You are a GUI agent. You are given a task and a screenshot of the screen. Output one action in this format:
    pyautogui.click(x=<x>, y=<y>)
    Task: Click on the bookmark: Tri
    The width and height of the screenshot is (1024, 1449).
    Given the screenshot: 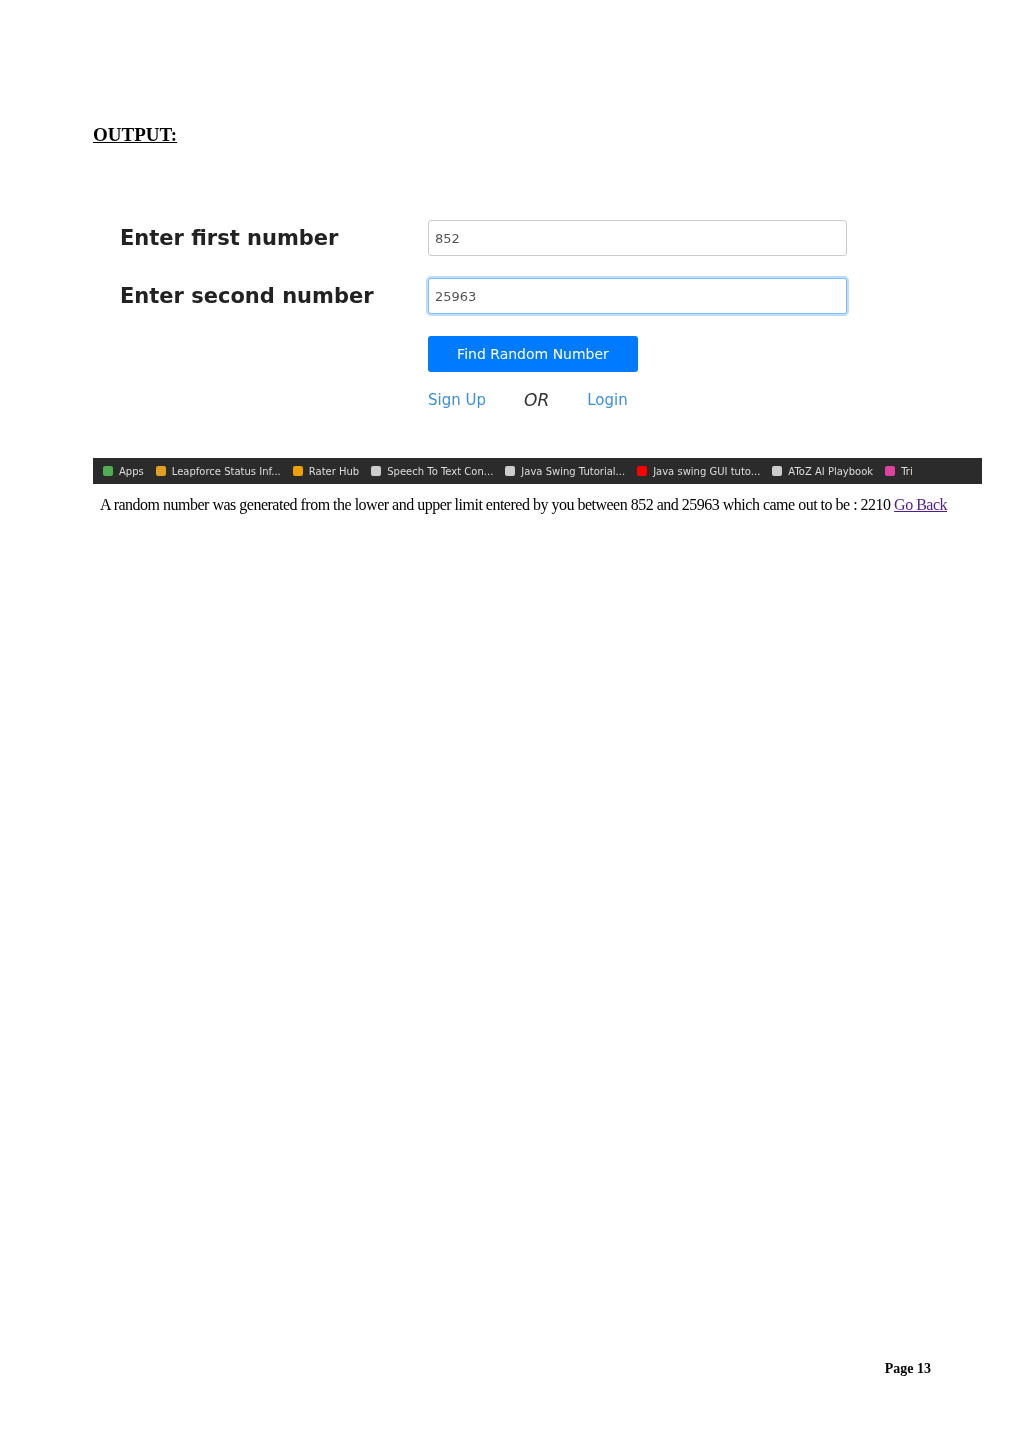 What is the action you would take?
    pyautogui.click(x=899, y=471)
    